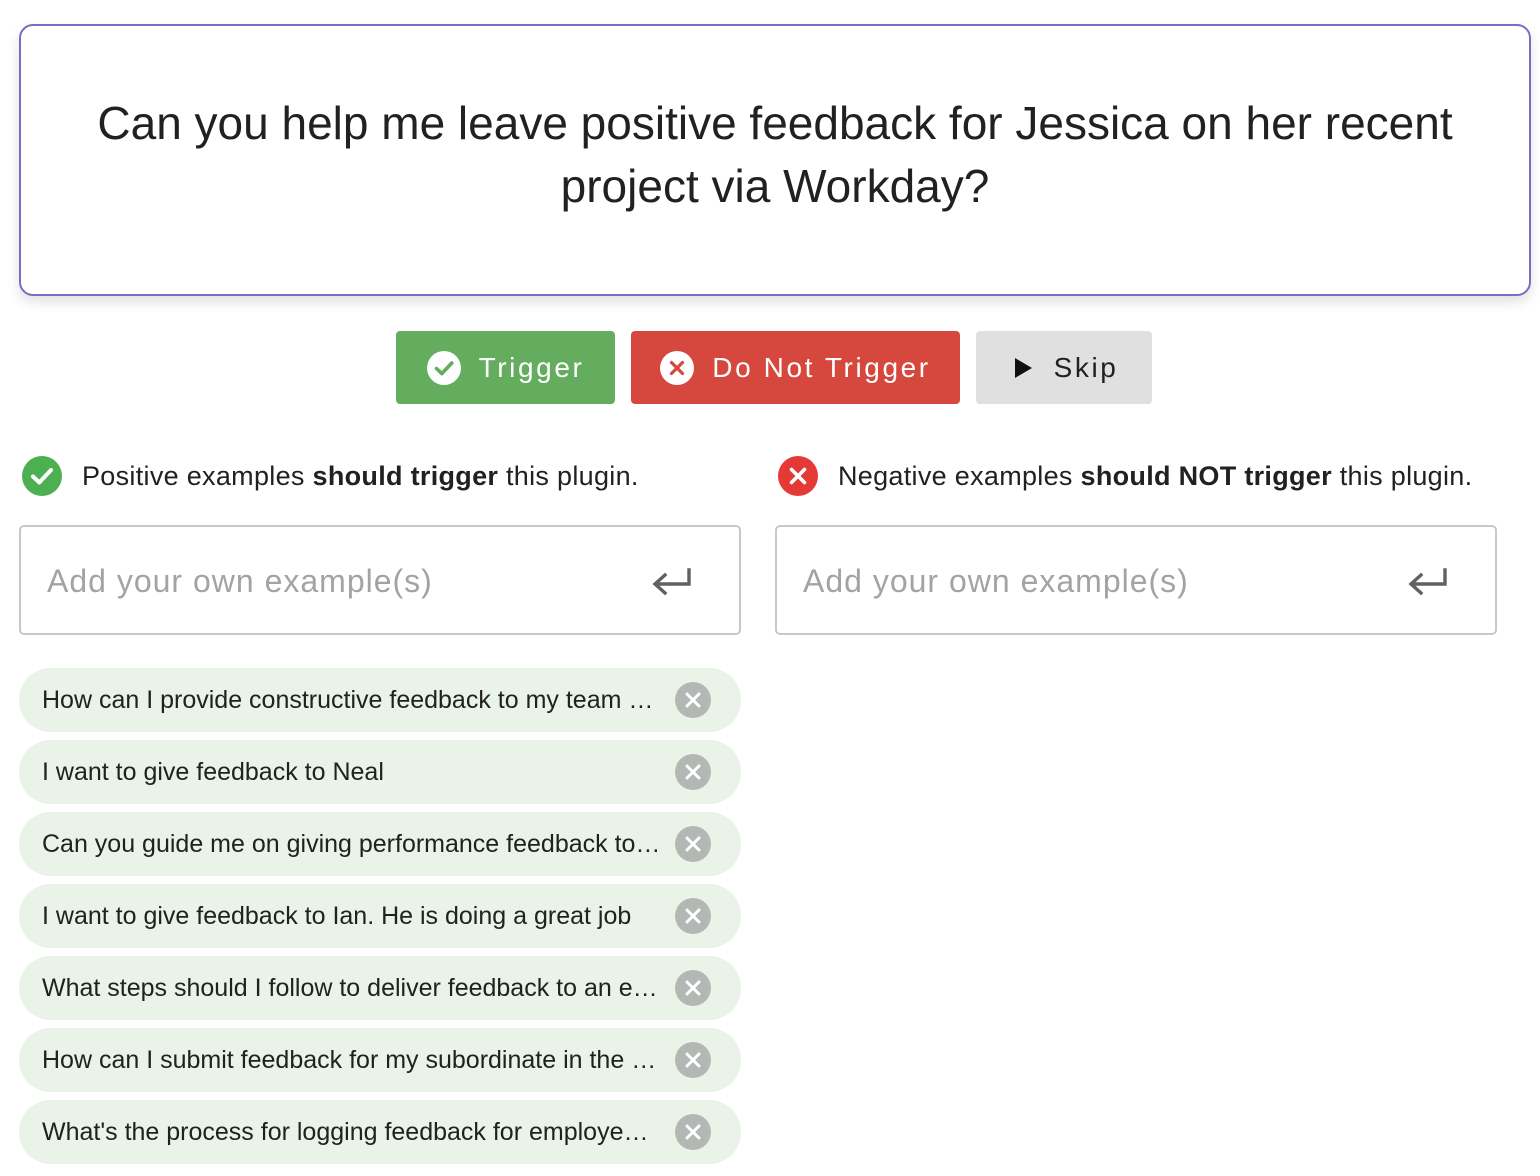  I want to click on trigger-button: Trigger, so click(505, 367).